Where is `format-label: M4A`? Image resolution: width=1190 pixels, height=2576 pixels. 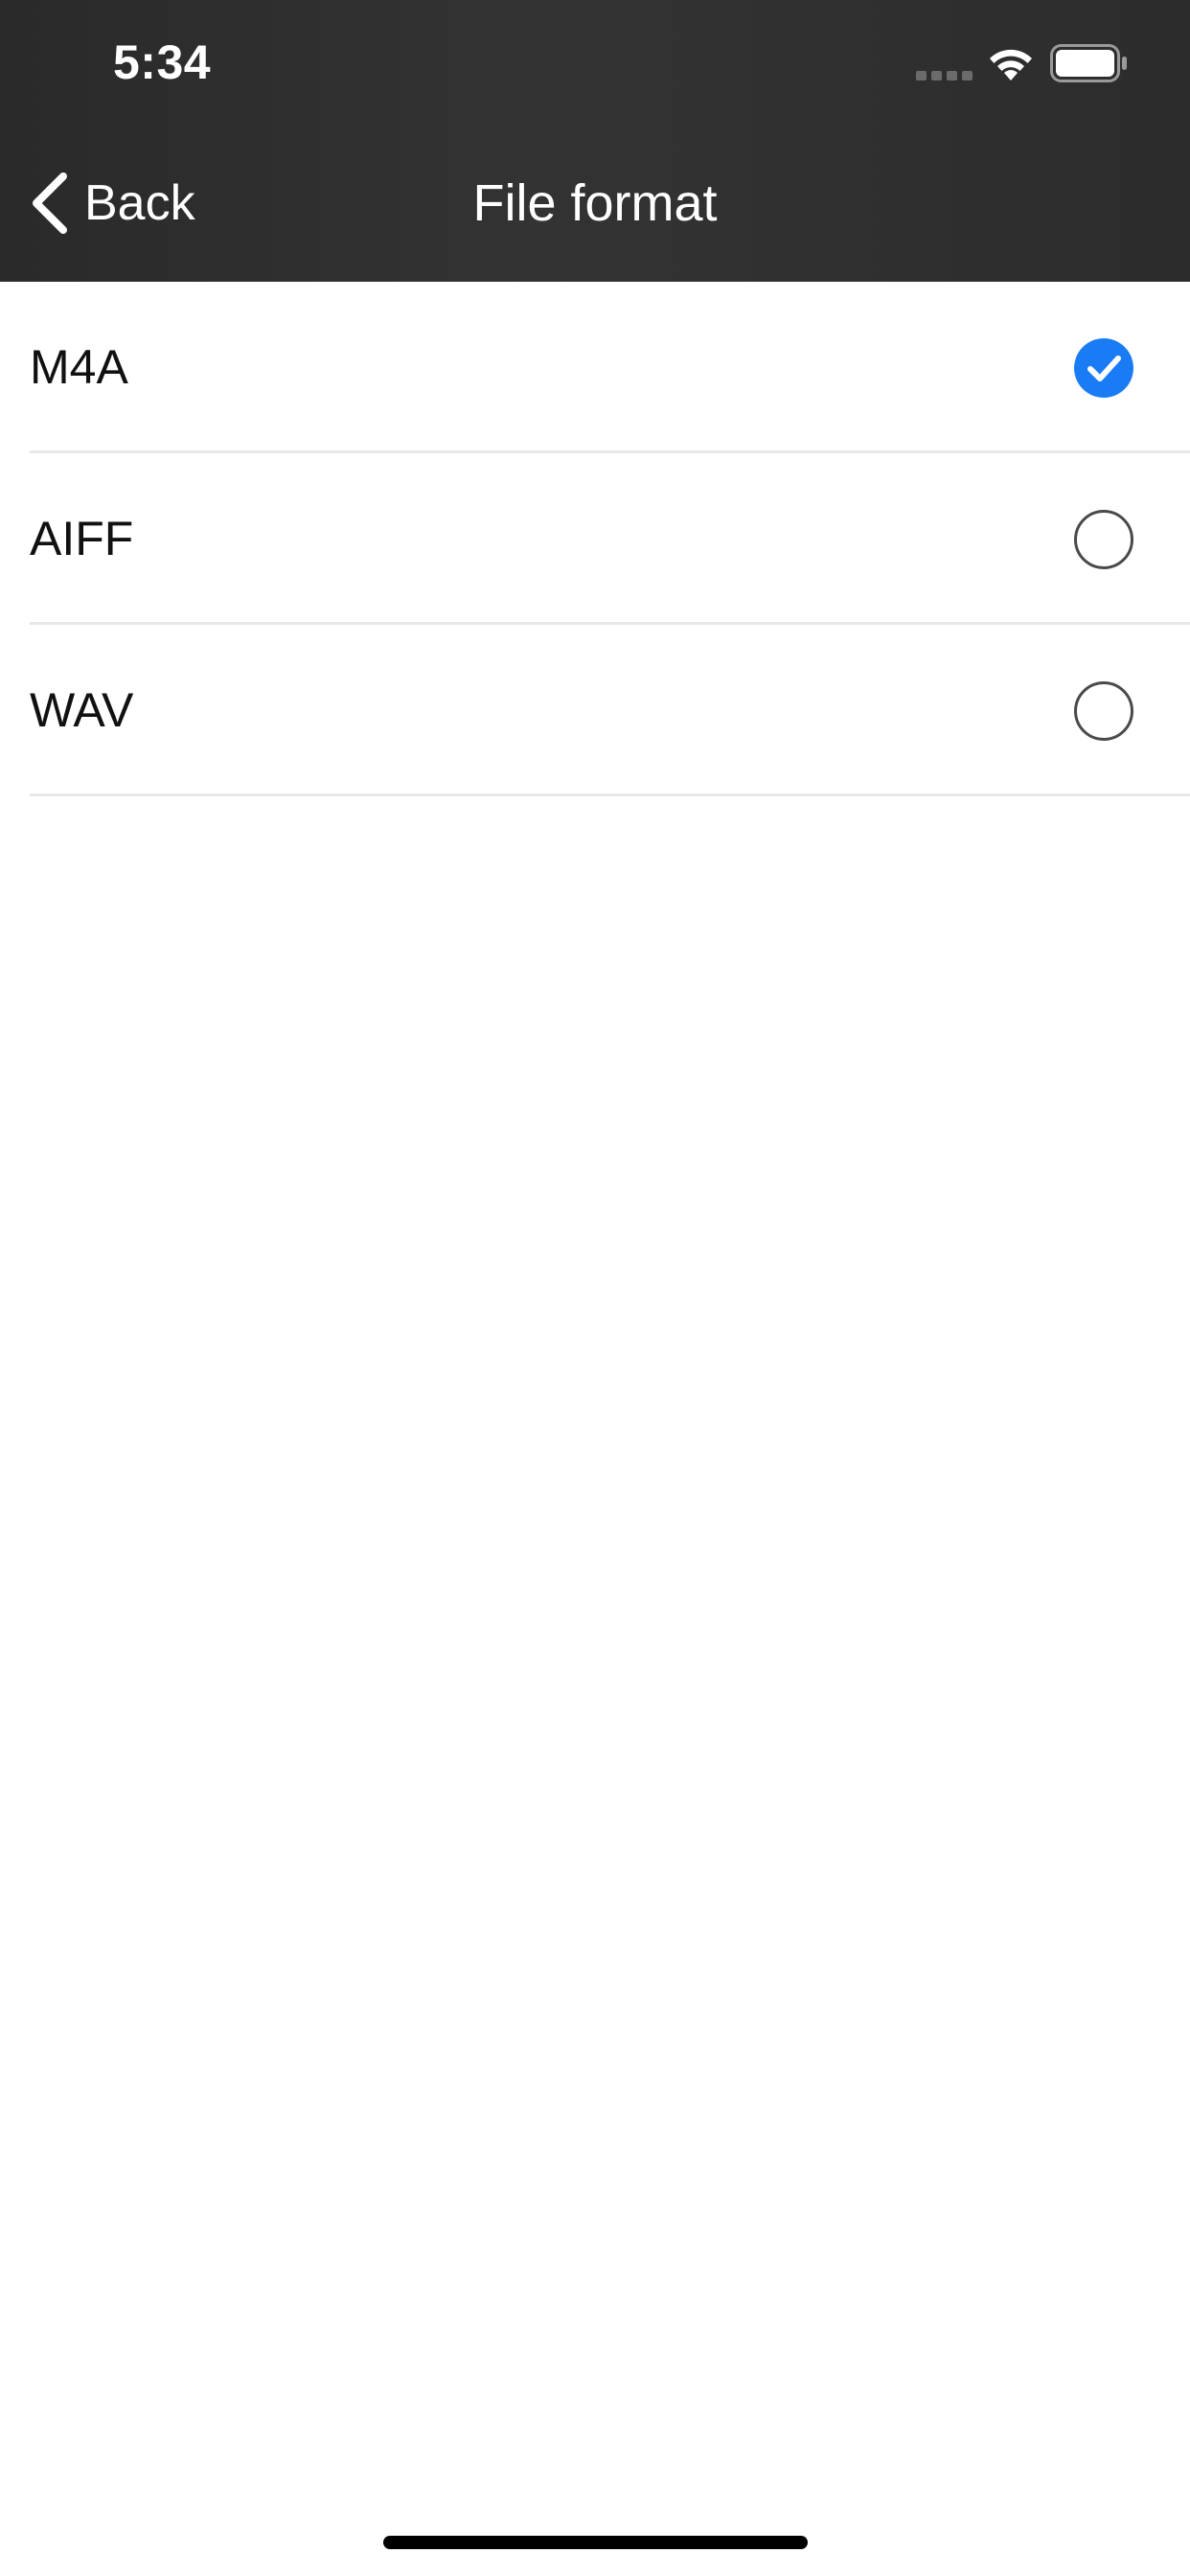
format-label: M4A is located at coordinates (79, 367).